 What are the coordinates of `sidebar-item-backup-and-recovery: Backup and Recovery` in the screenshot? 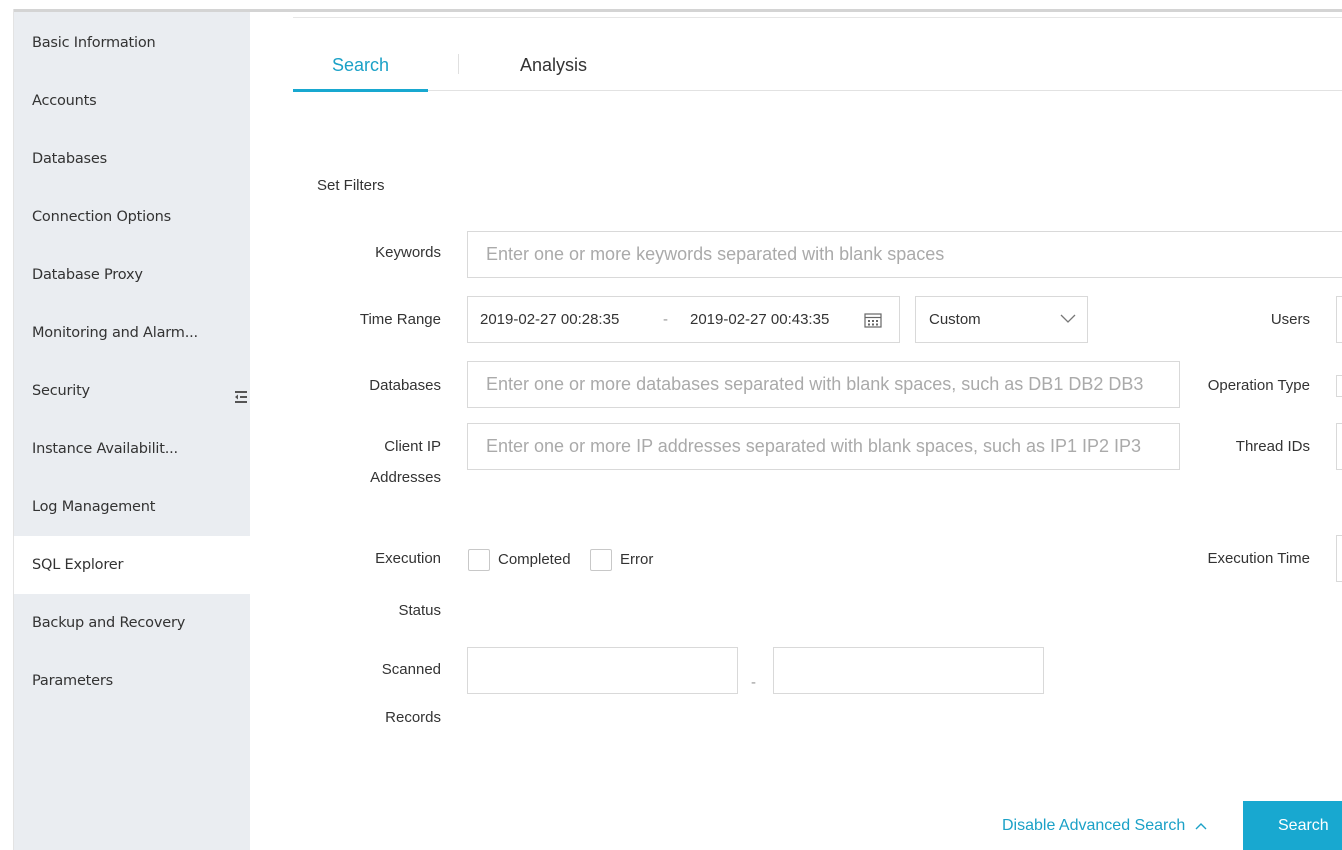 It's located at (132, 623).